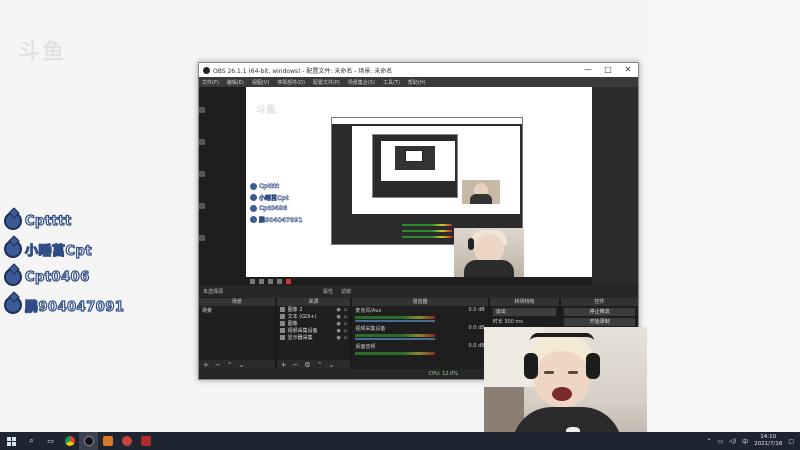 This screenshot has width=800, height=450. Describe the element at coordinates (720, 441) in the screenshot. I see `network-icon: ▭` at that location.